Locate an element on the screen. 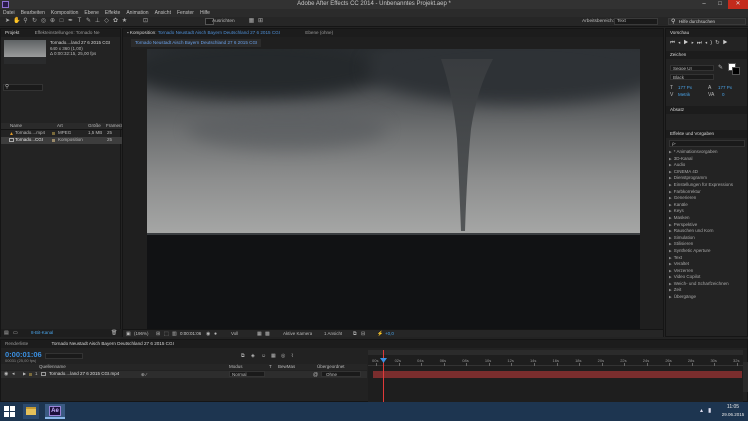  lock-icon: ▪ is located at coordinates (128, 32).